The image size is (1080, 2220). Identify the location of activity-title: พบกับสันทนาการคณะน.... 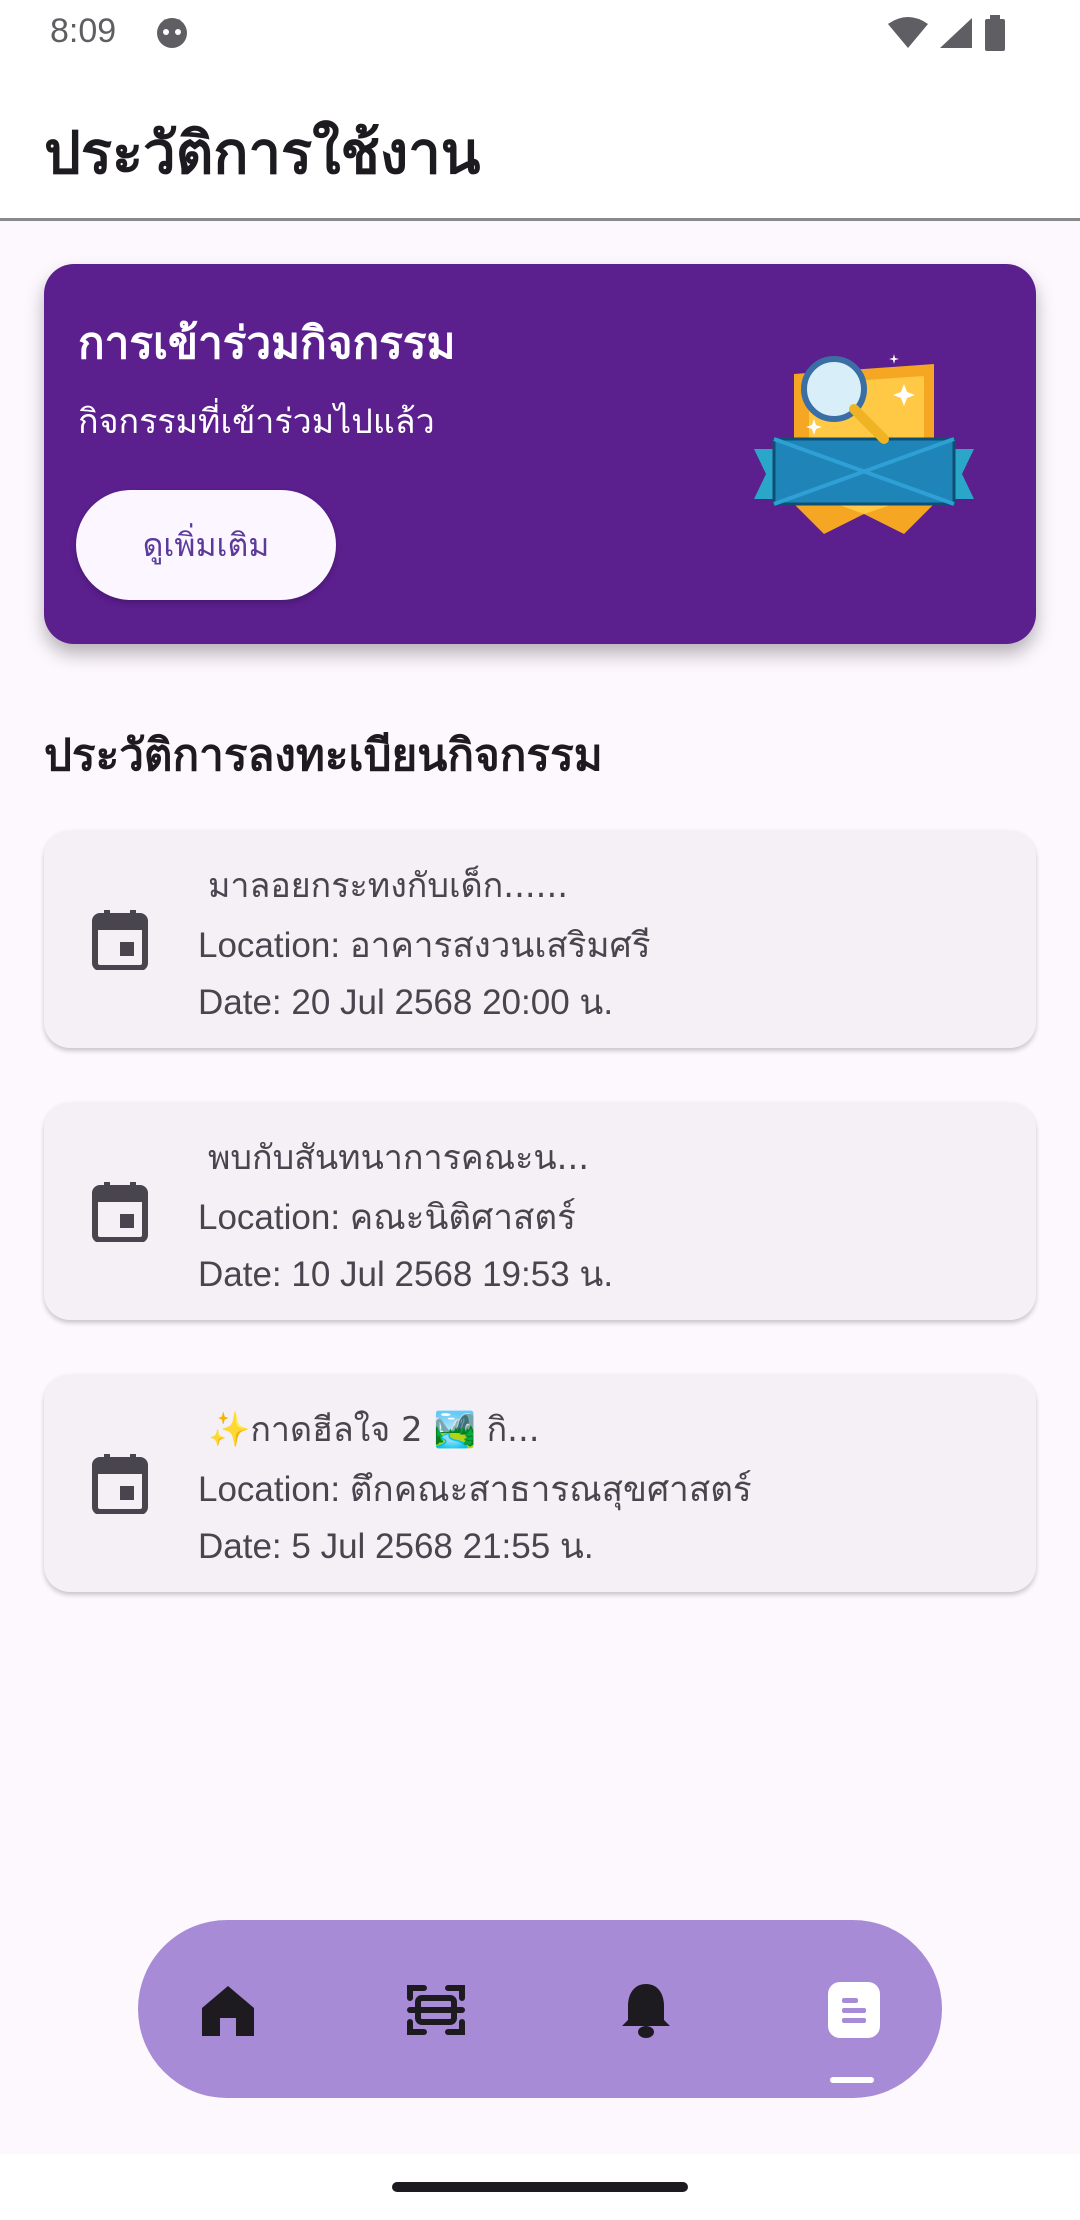
(399, 1158).